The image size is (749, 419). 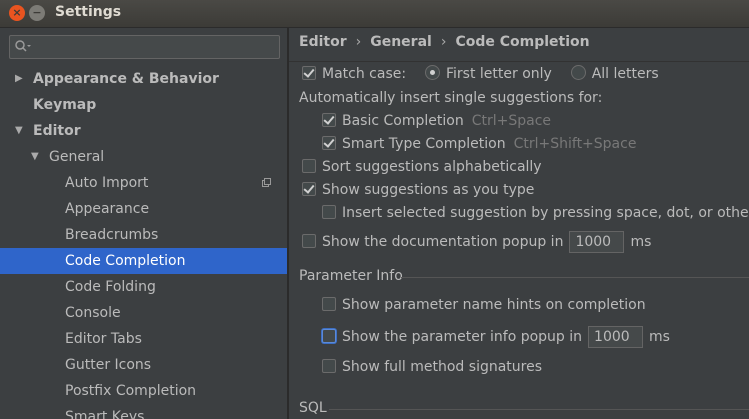 What do you see at coordinates (103, 339) in the screenshot?
I see `sidebar-item-label: Editor Tabs` at bounding box center [103, 339].